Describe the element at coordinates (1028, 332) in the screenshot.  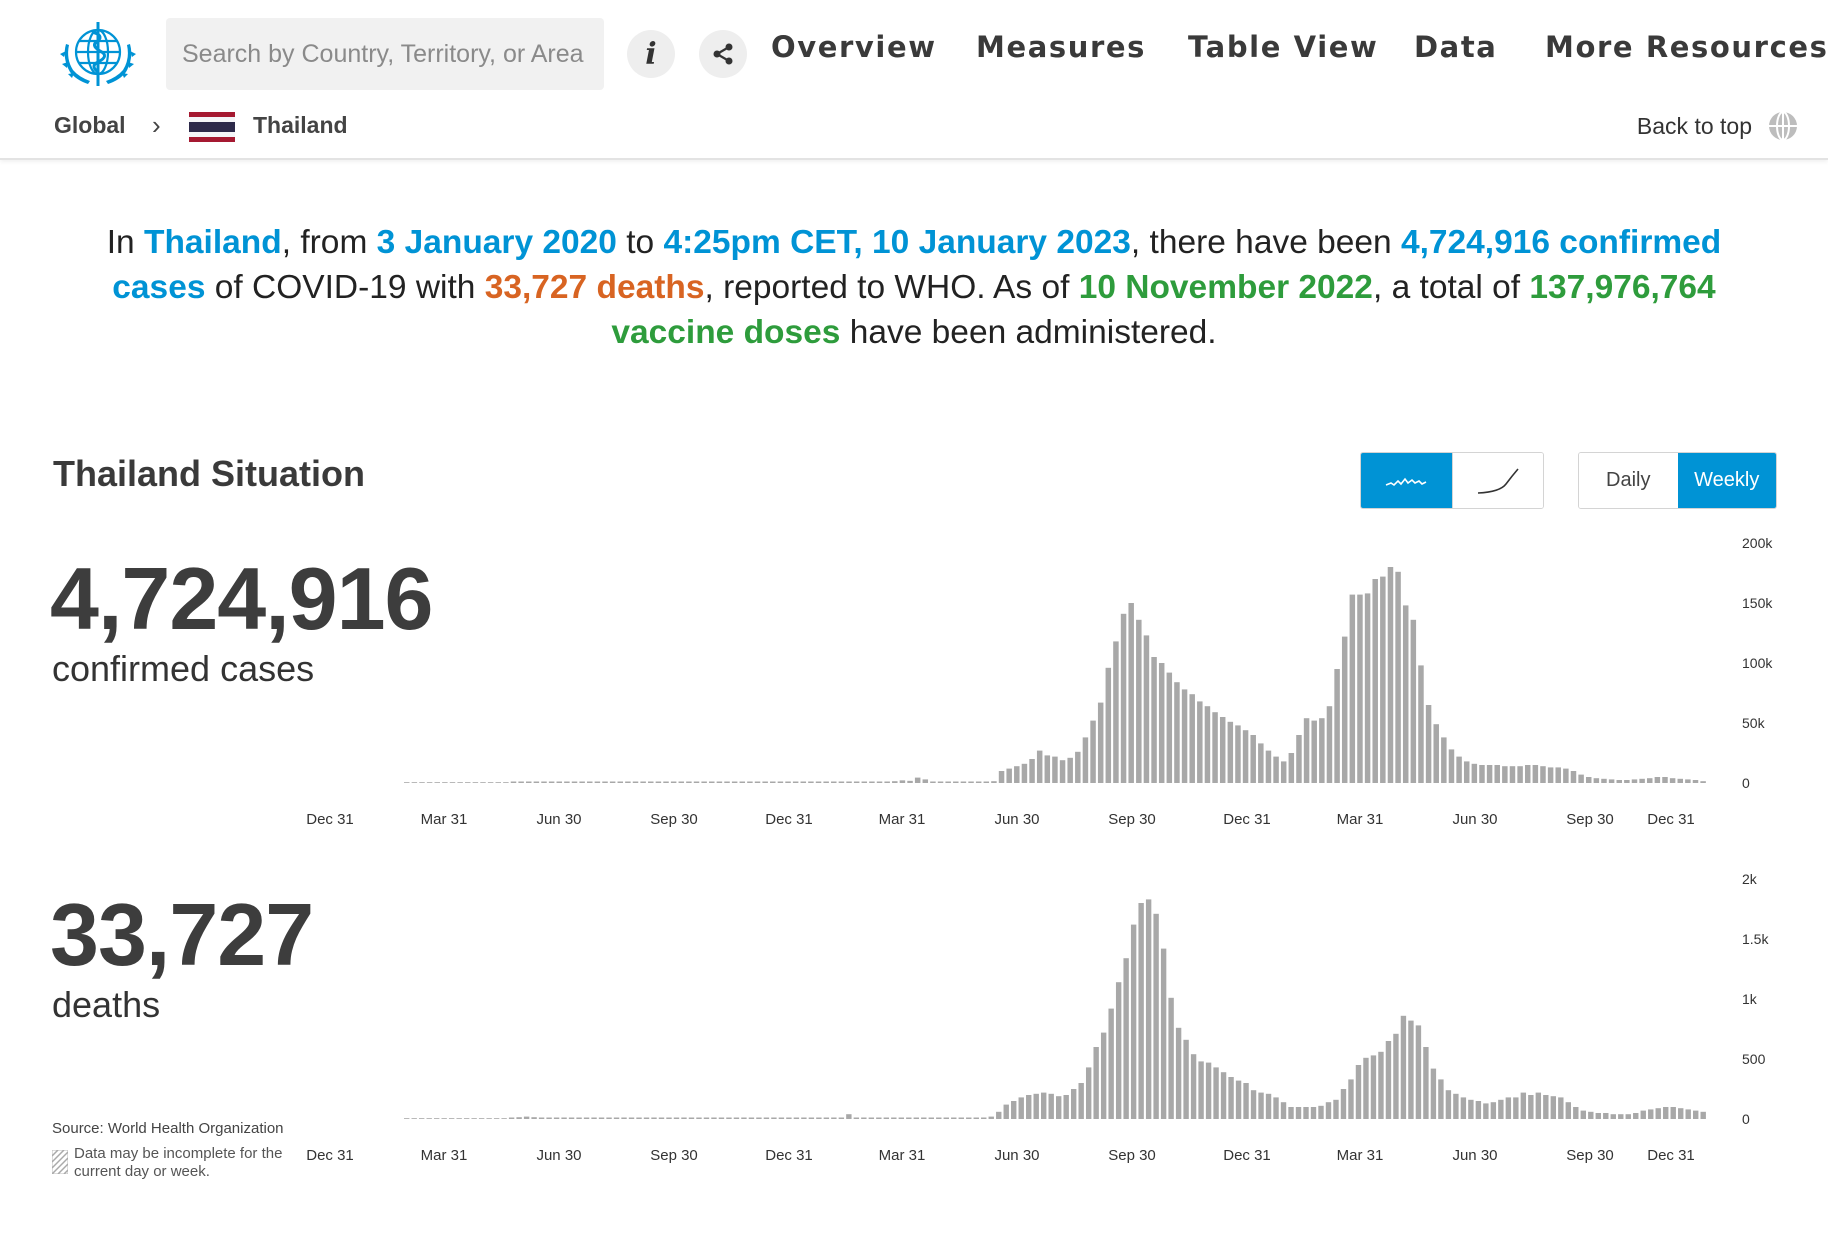
I see `summary-text: have been administered.` at that location.